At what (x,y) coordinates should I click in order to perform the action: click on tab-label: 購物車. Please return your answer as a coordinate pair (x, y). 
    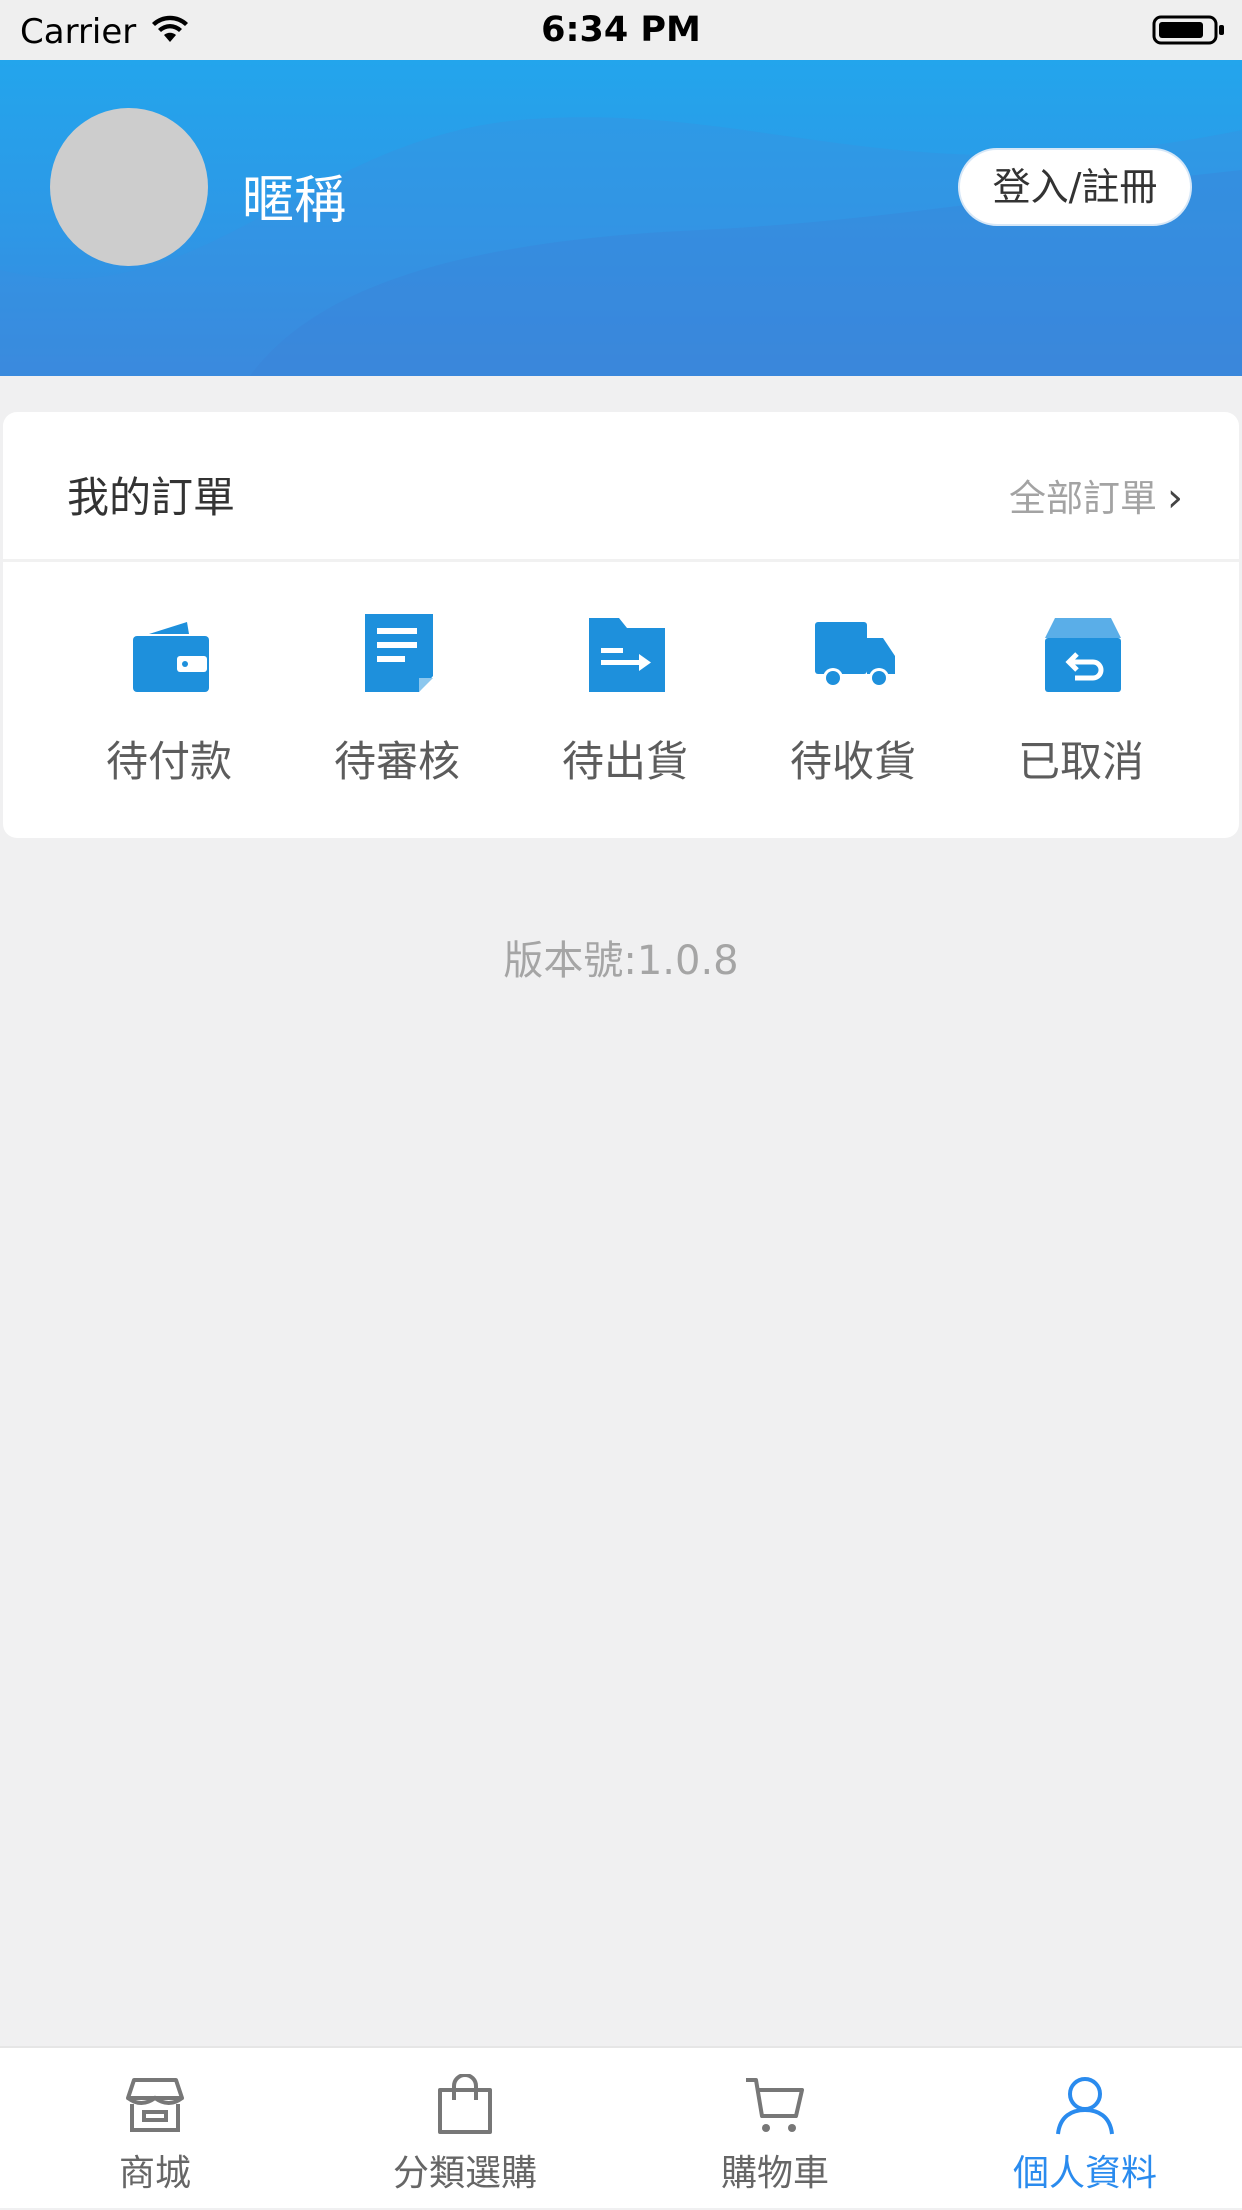
    Looking at the image, I should click on (774, 2173).